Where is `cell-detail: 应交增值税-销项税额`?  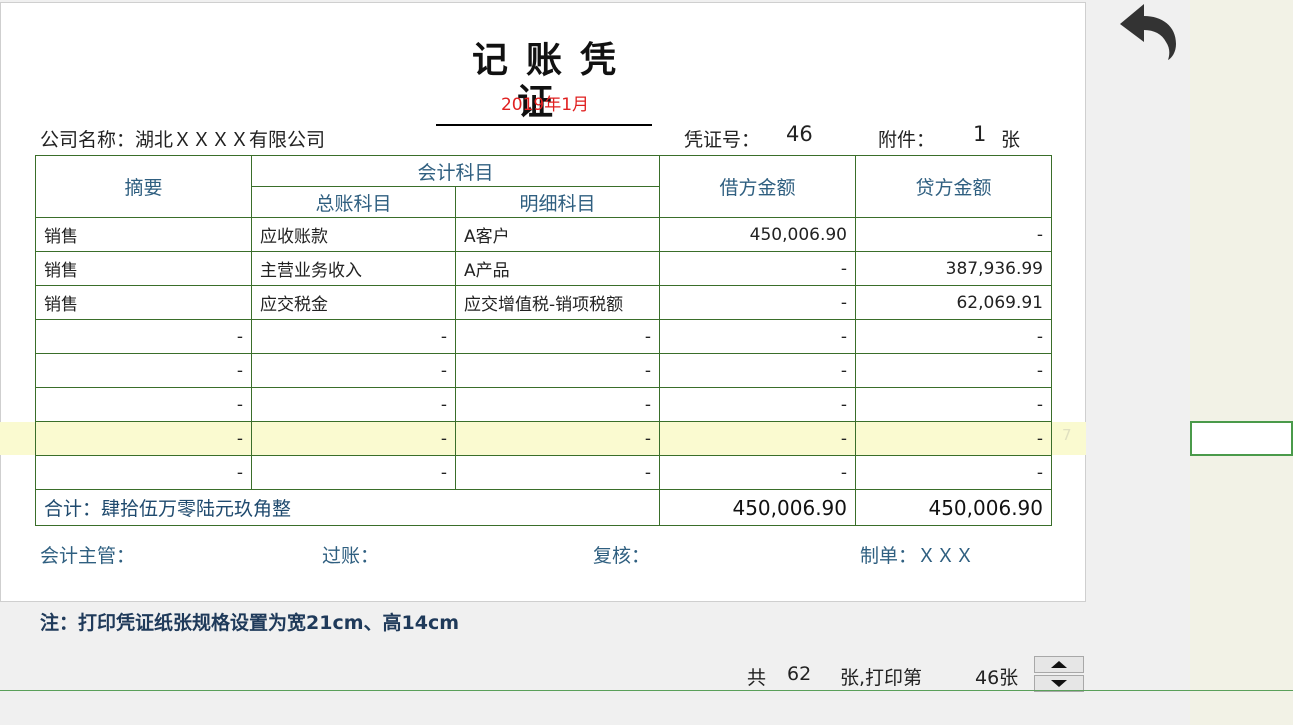
cell-detail: 应交增值税-销项税额 is located at coordinates (557, 302).